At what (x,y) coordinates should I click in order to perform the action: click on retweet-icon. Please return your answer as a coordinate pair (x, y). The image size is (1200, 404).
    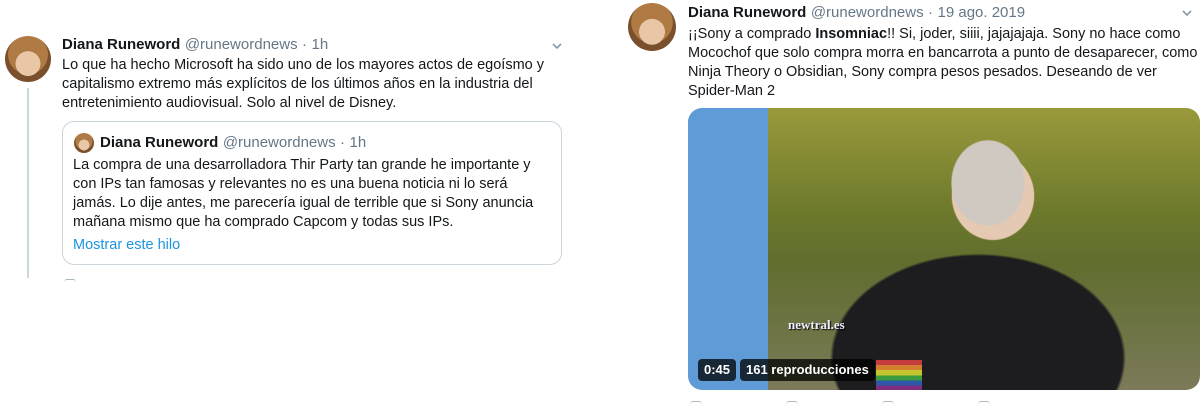
    Looking at the image, I should click on (792, 400).